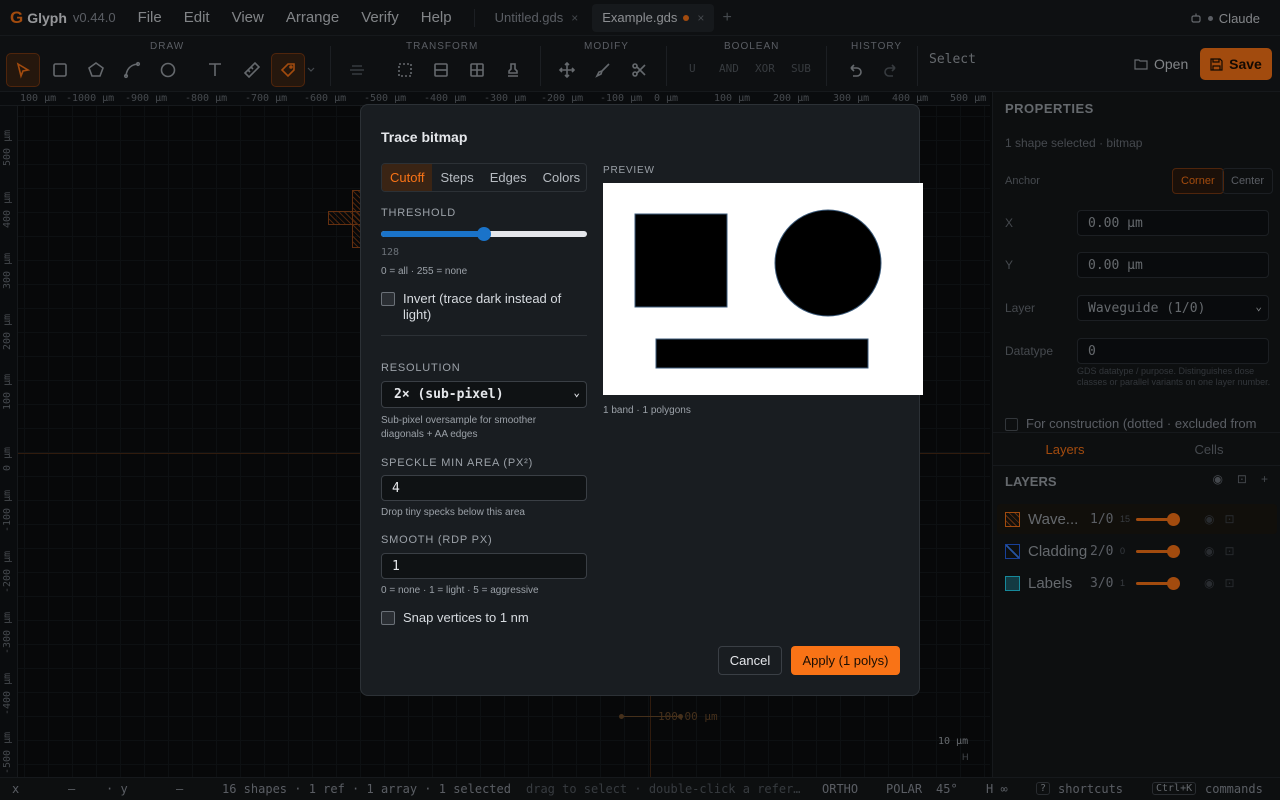 Image resolution: width=1280 pixels, height=800 pixels. I want to click on smooth-input: 1, so click(484, 566).